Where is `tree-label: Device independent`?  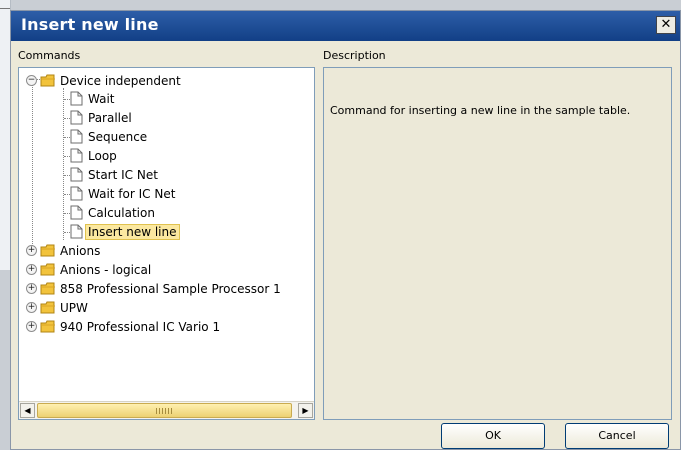 tree-label: Device independent is located at coordinates (120, 80).